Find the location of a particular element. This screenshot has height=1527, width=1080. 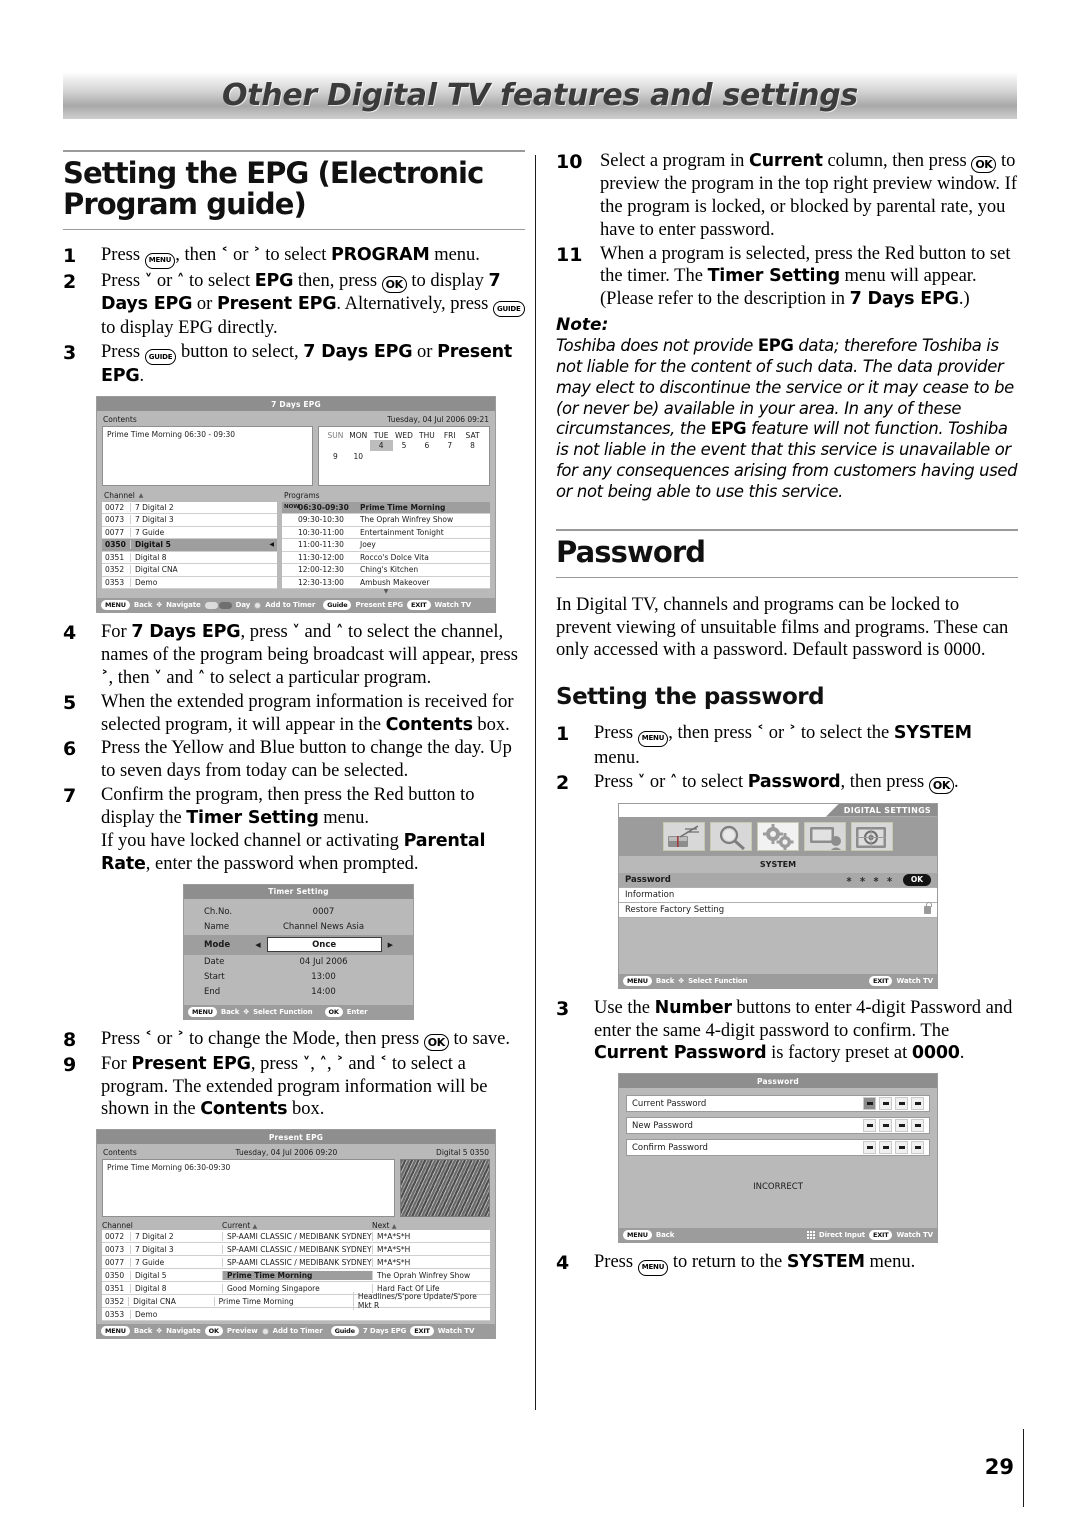

channel-row: 0352 Digital CNA is located at coordinates (189, 570).